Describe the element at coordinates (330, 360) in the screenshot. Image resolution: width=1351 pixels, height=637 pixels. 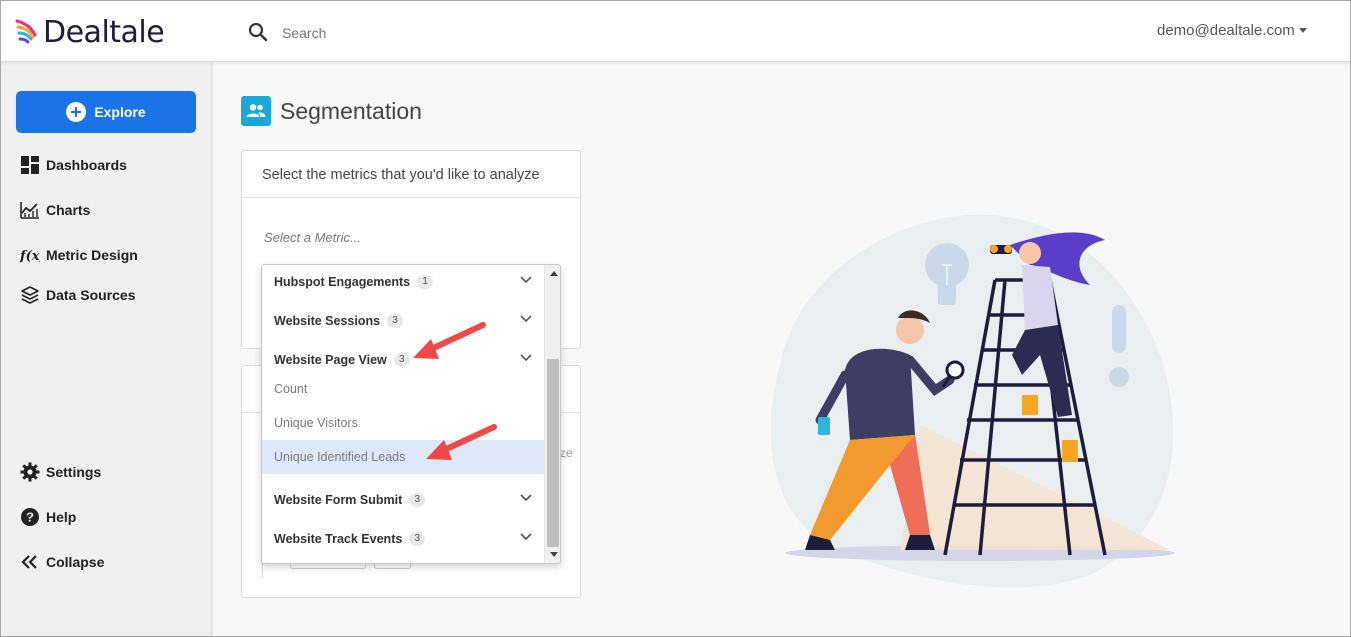
I see `group-label: Website Page View` at that location.